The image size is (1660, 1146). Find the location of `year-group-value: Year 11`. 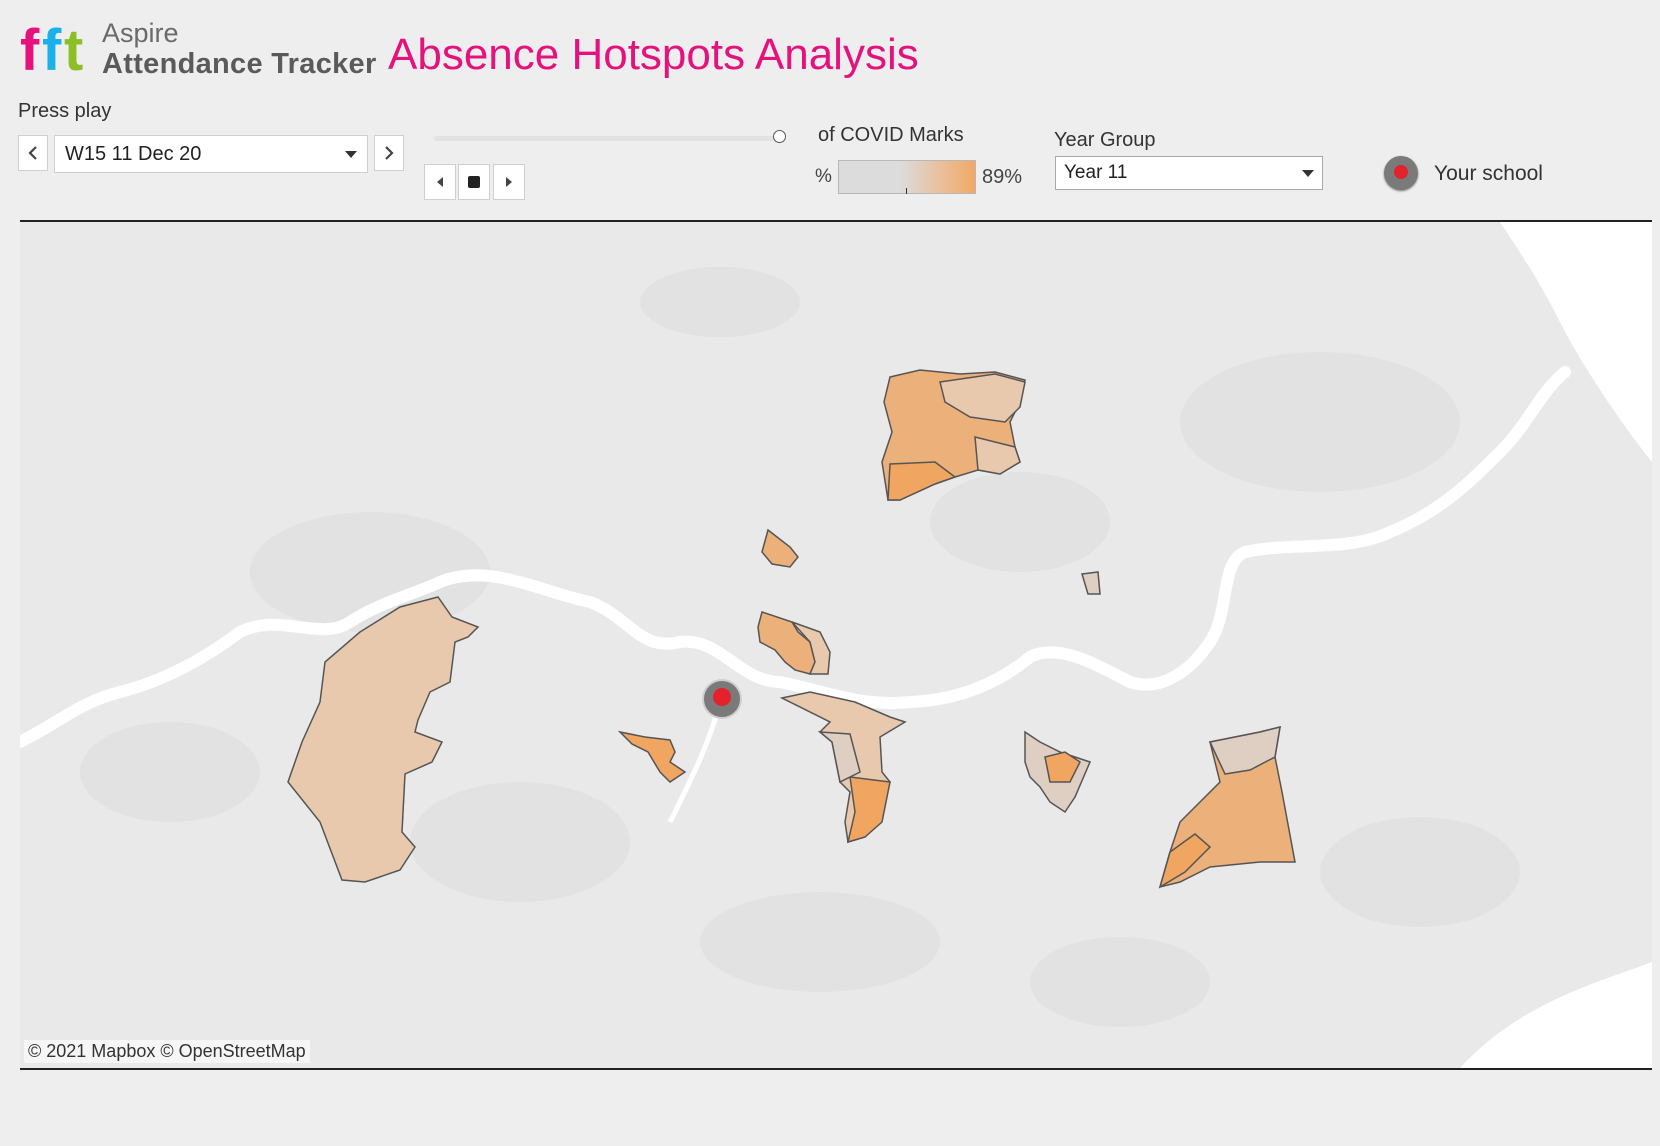

year-group-value: Year 11 is located at coordinates (1096, 172).